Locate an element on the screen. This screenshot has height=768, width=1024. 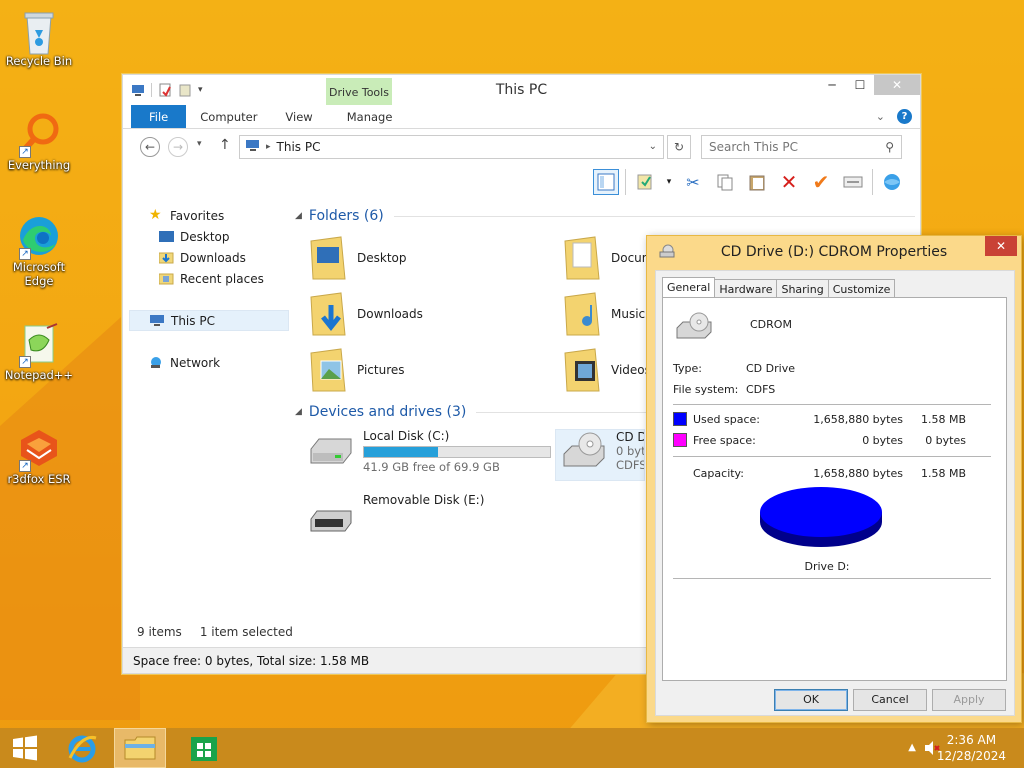
minimize-button: ─ is located at coordinates (832, 85).